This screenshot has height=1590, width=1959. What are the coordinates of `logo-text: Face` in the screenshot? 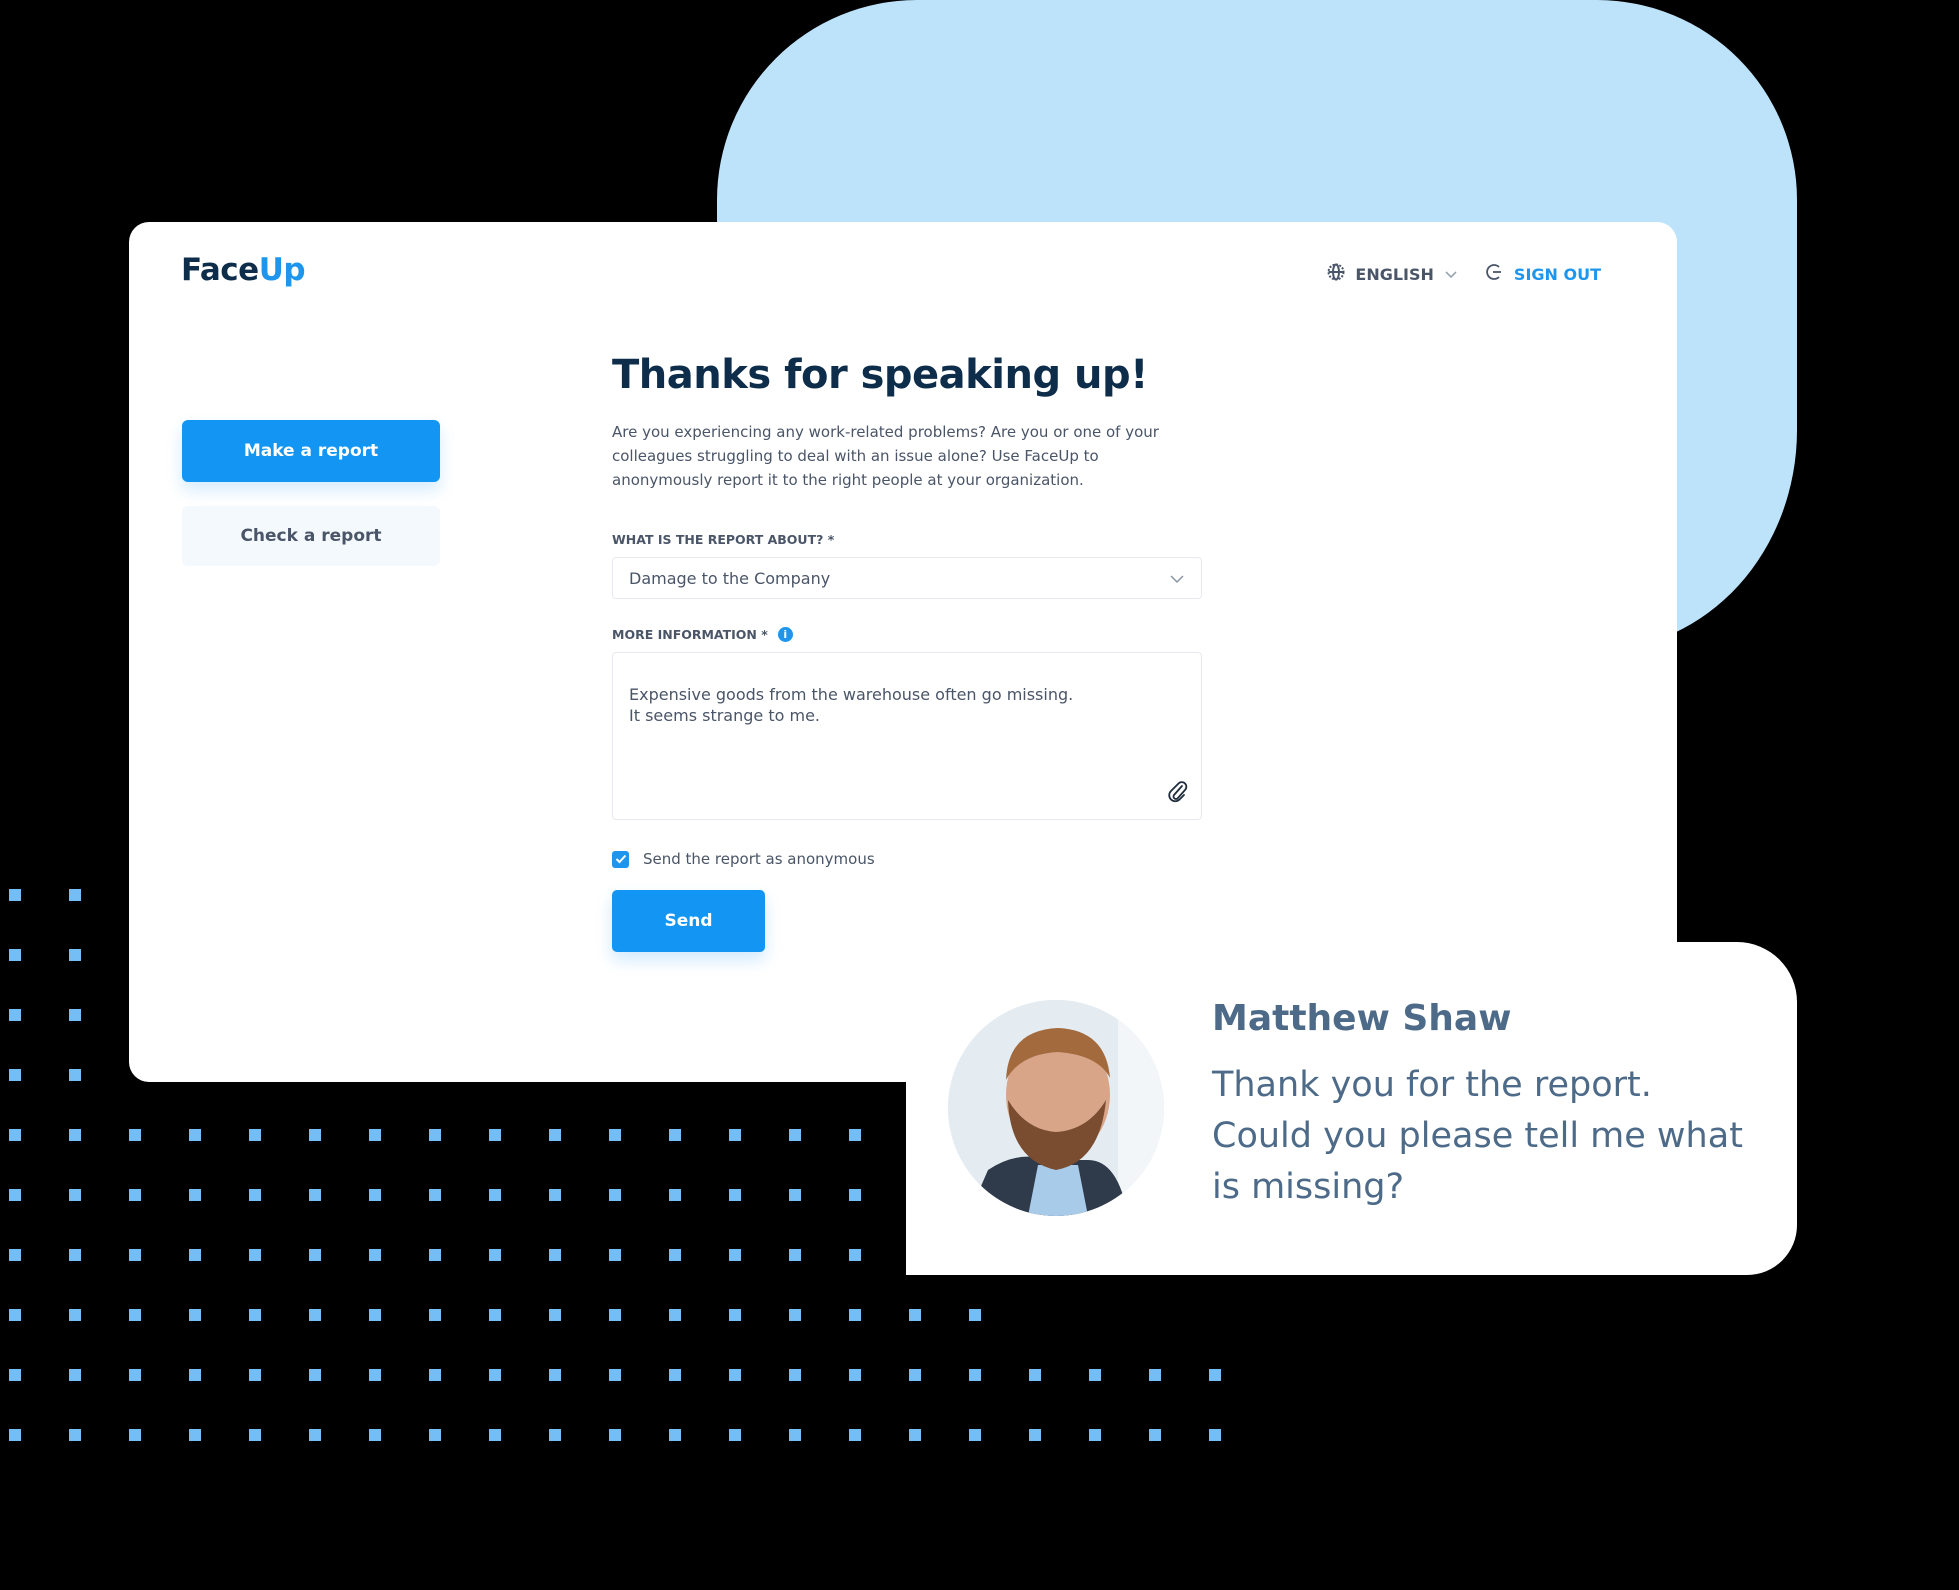 It's located at (220, 270).